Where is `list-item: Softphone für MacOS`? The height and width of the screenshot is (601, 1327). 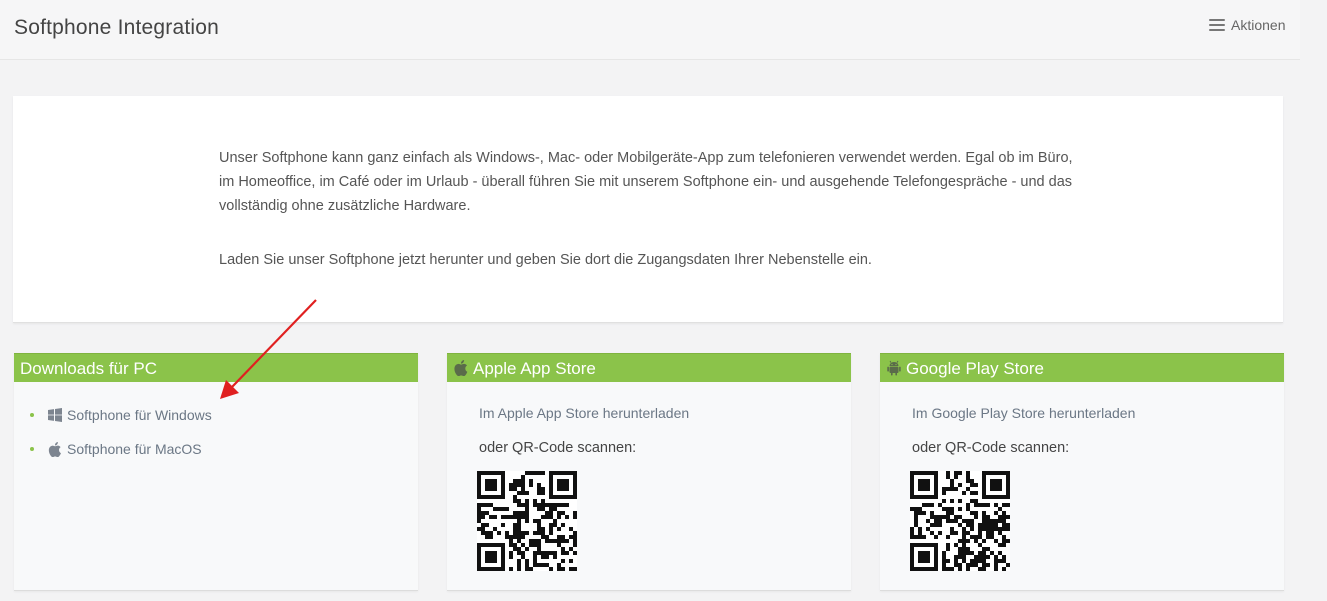
list-item: Softphone für MacOS is located at coordinates (121, 449).